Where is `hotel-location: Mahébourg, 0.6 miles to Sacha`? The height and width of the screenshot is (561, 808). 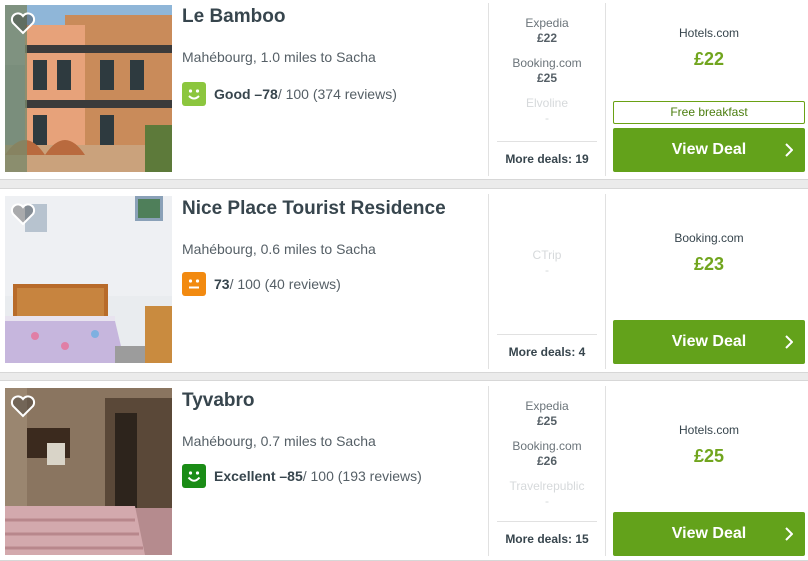
hotel-location: Mahébourg, 0.6 miles to Sacha is located at coordinates (279, 249).